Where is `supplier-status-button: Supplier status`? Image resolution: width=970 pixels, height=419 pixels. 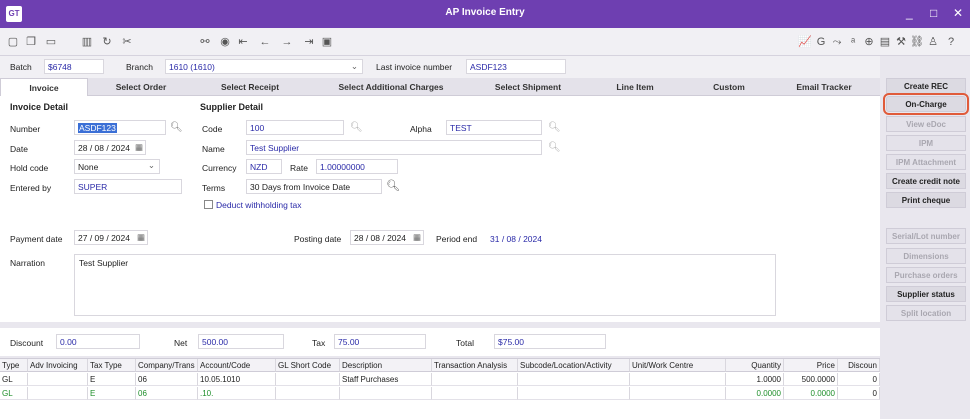
supplier-status-button: Supplier status is located at coordinates (926, 294).